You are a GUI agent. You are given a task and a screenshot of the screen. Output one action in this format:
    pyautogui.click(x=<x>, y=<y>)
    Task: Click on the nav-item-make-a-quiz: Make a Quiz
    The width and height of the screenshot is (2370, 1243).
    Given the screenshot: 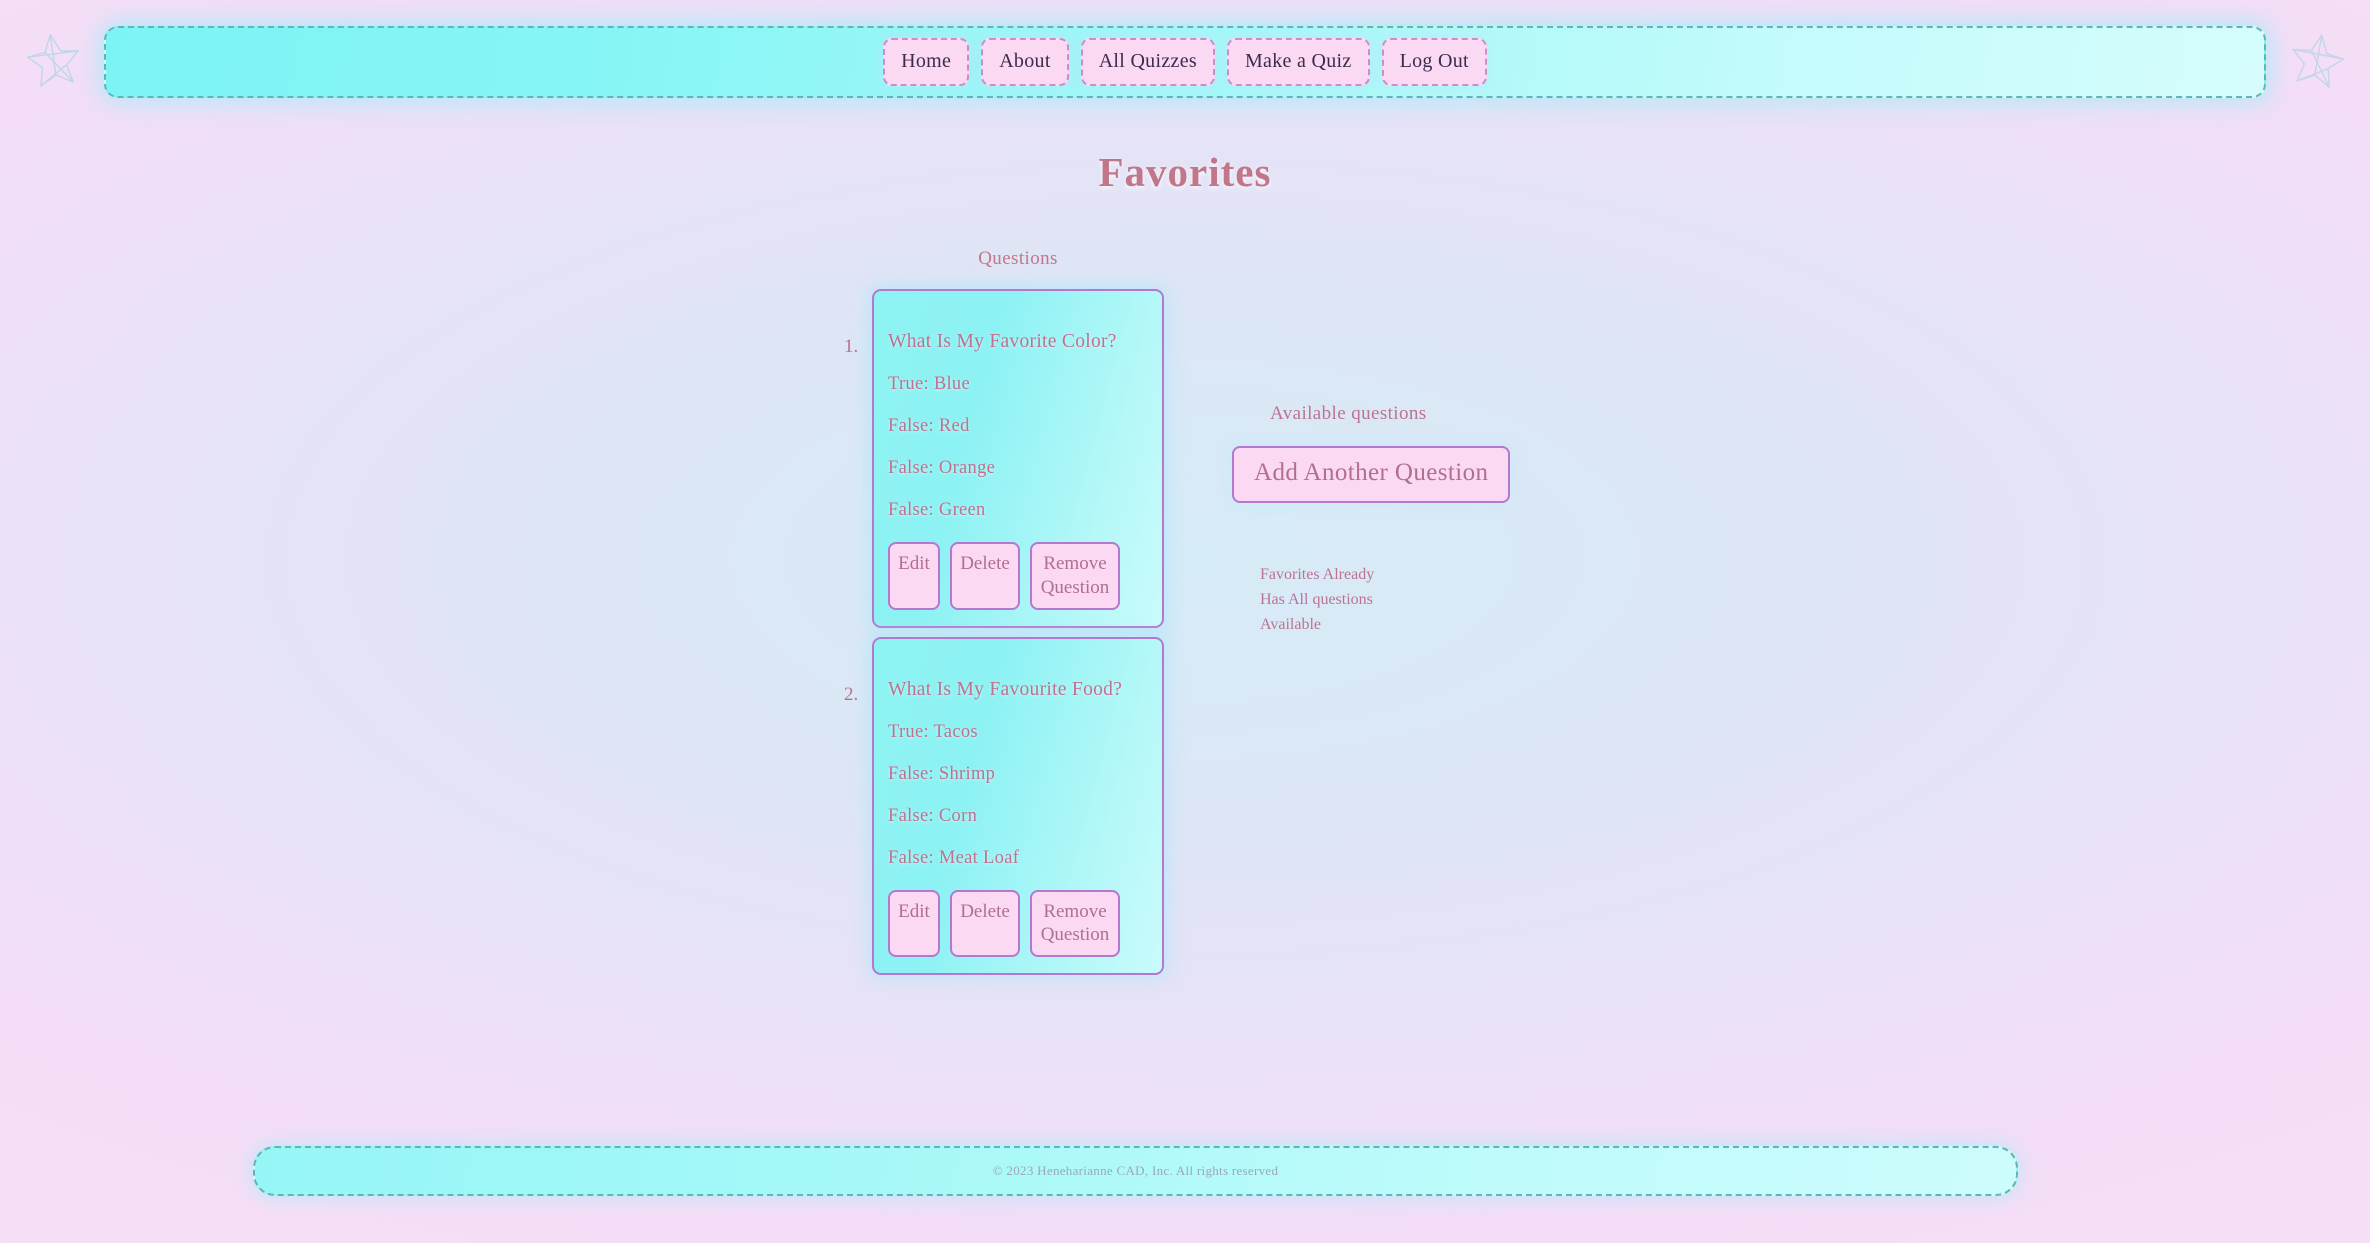 What is the action you would take?
    pyautogui.click(x=1298, y=62)
    